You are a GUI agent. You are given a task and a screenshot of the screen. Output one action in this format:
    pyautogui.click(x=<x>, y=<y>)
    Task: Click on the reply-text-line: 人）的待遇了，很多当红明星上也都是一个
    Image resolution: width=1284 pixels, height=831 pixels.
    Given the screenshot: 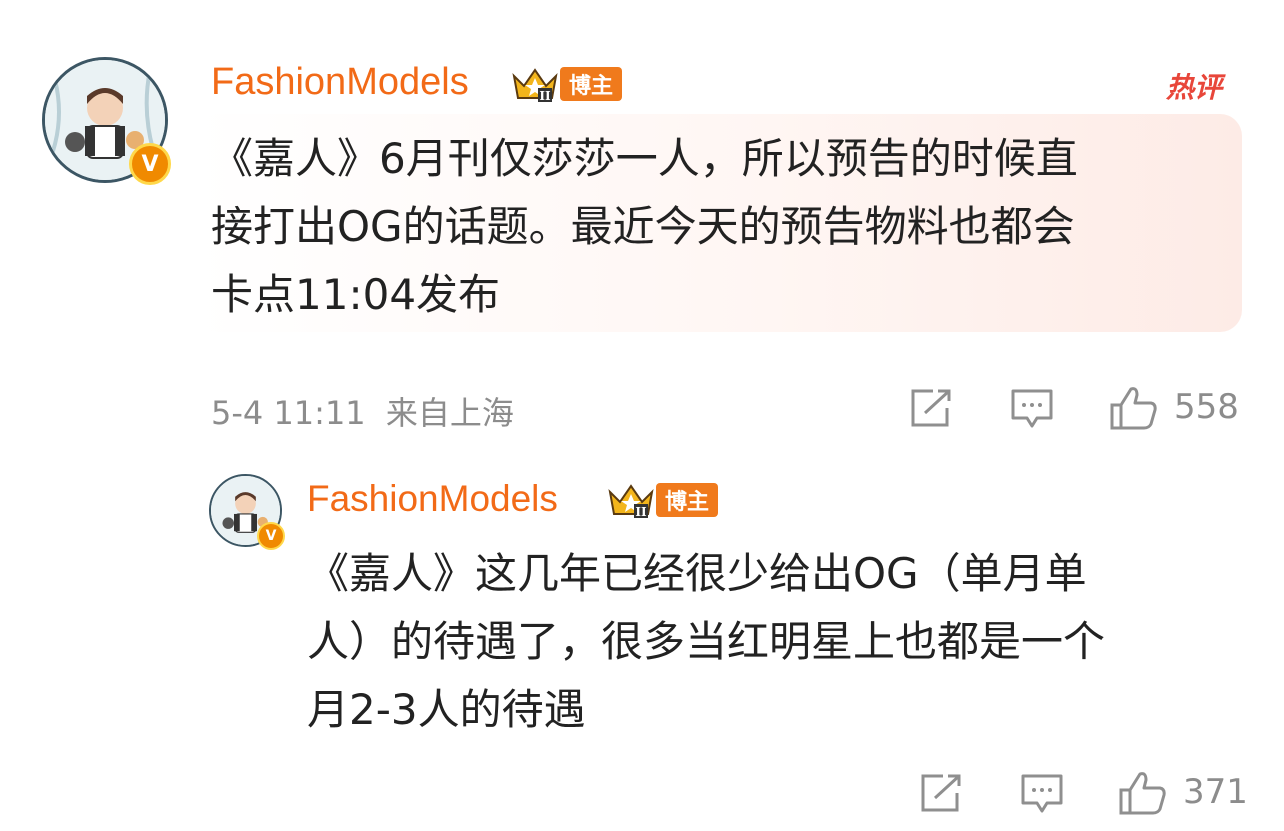 What is the action you would take?
    pyautogui.click(x=706, y=641)
    